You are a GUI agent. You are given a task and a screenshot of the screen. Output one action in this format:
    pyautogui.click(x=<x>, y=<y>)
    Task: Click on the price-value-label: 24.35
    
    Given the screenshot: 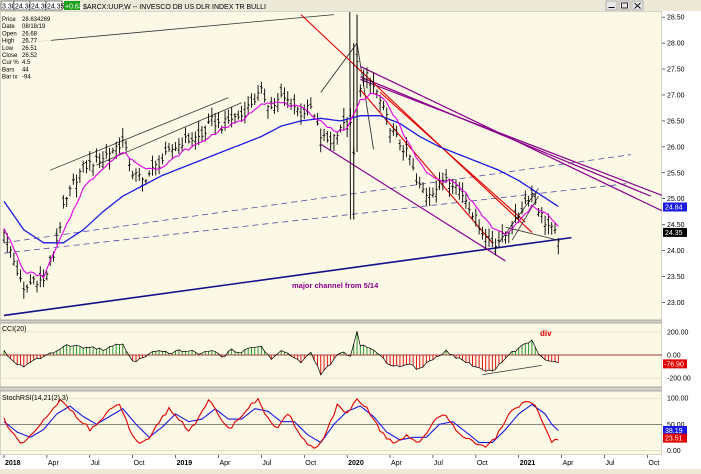 What is the action you would take?
    pyautogui.click(x=675, y=232)
    